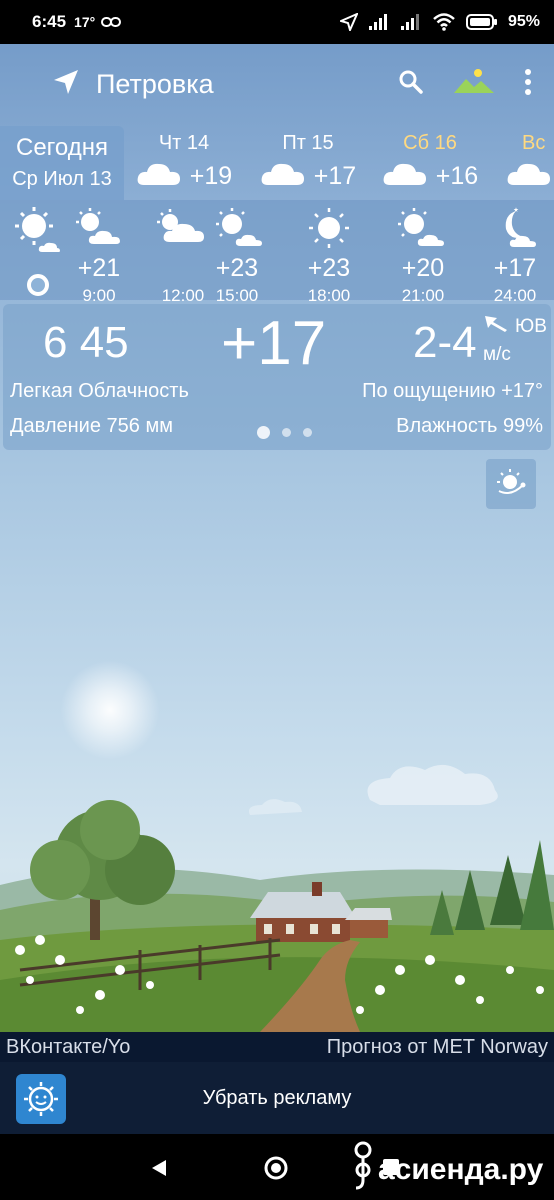  What do you see at coordinates (496, 327) in the screenshot?
I see `wind-arrow-icon` at bounding box center [496, 327].